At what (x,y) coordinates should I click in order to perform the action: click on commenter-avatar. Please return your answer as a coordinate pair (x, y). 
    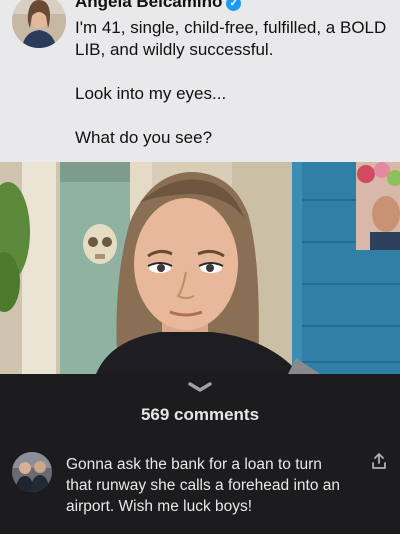
    Looking at the image, I should click on (32, 472).